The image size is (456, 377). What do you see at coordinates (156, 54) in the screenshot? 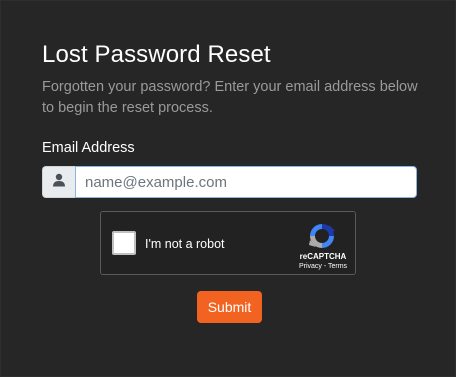
I see `page-title: Lost Password Reset` at bounding box center [156, 54].